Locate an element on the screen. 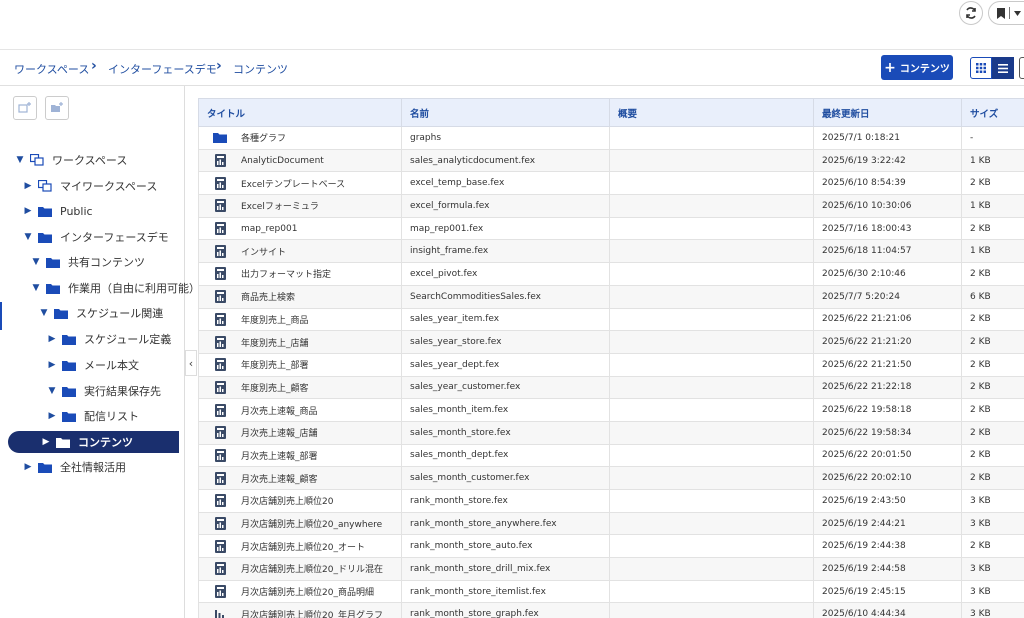 Image resolution: width=1024 pixels, height=618 pixels. title-cell: 月次売上速報_商品 is located at coordinates (300, 410).